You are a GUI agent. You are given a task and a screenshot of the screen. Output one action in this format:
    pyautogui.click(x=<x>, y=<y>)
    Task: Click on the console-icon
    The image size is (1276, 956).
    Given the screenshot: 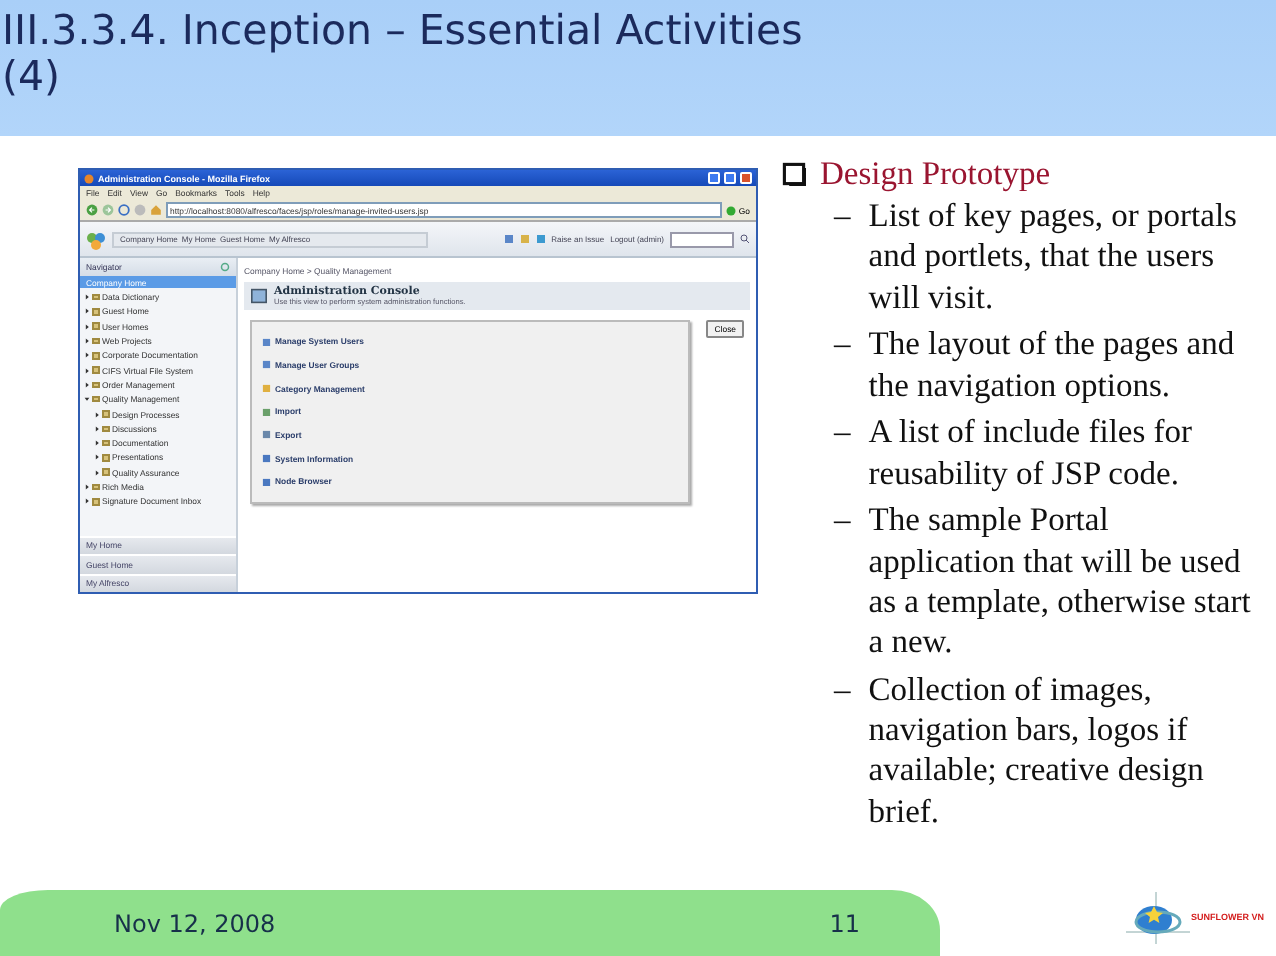 What is the action you would take?
    pyautogui.click(x=259, y=296)
    